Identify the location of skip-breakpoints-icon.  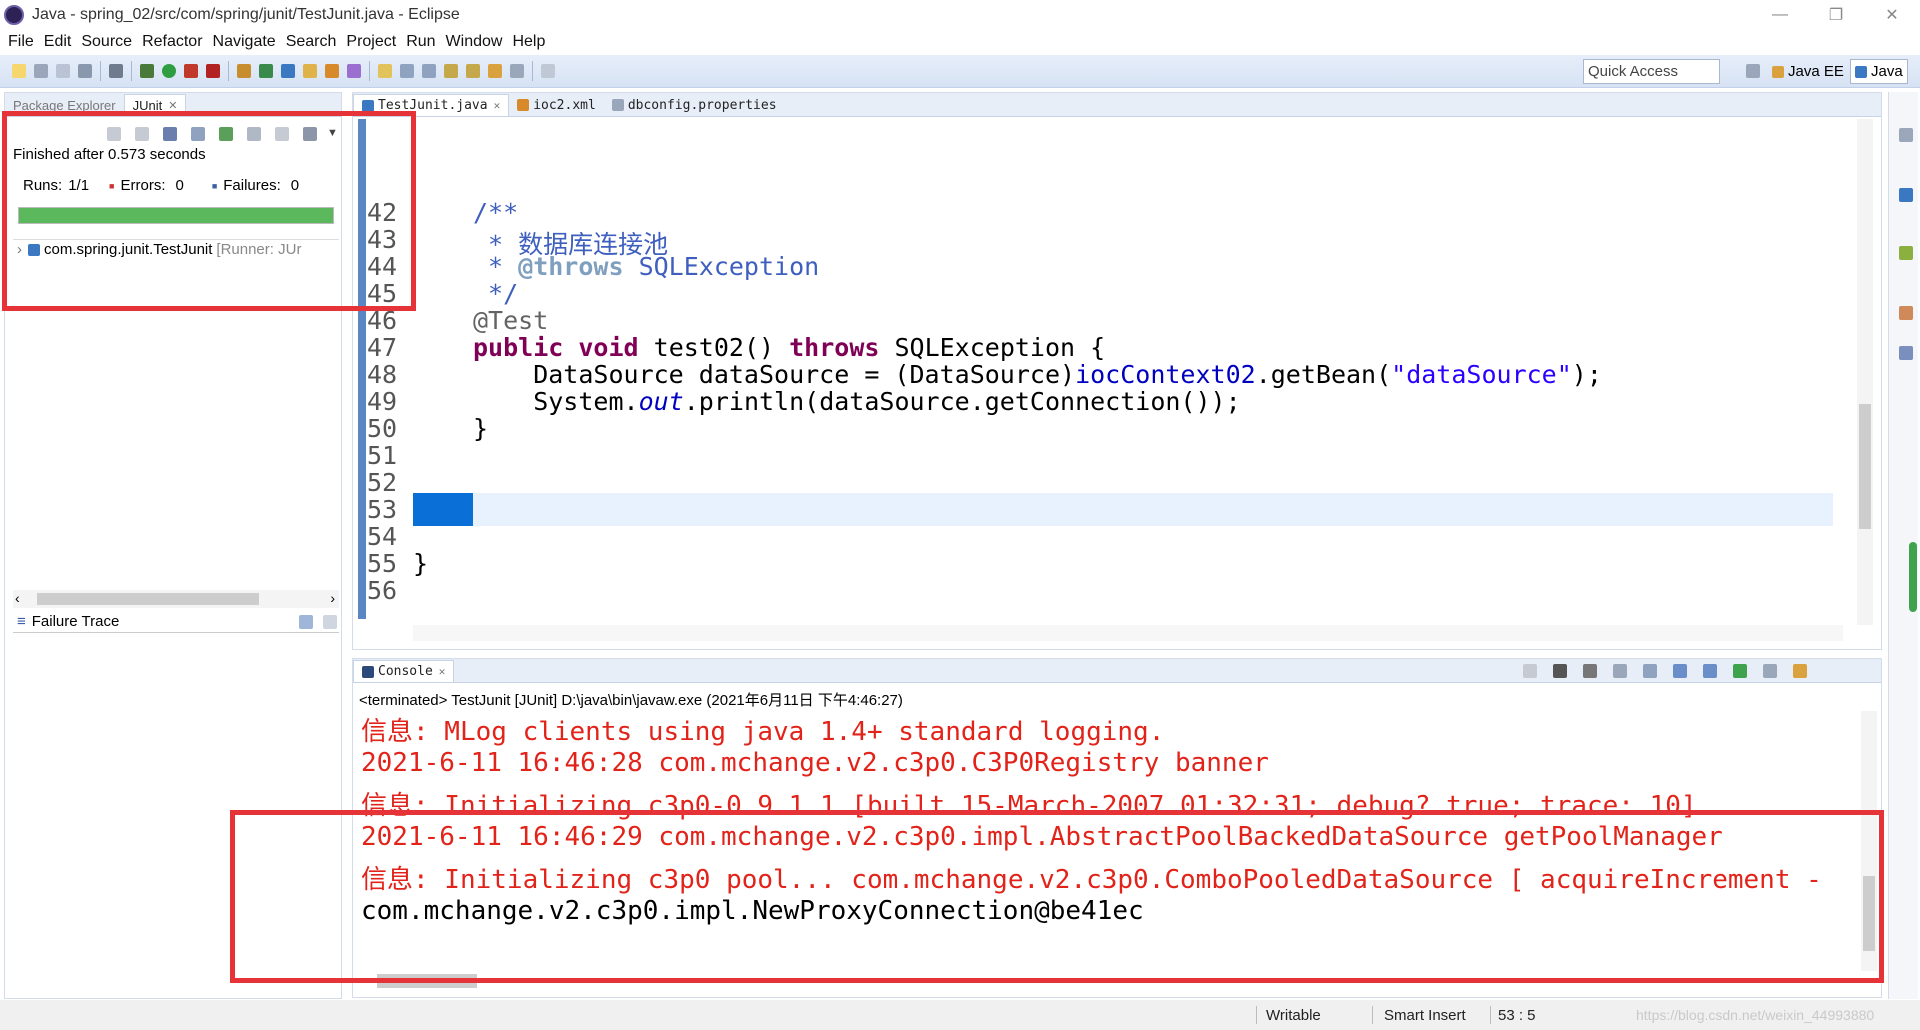
(116, 71).